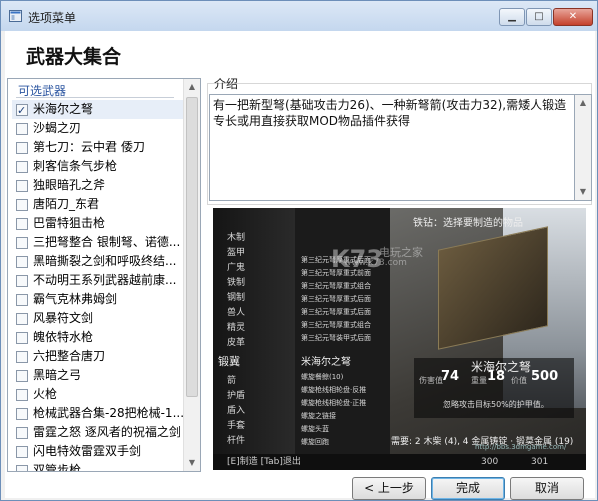 This screenshot has height=501, width=598. What do you see at coordinates (336, 260) in the screenshot?
I see `preview-mid-item-0: 第三纪元弩厚重式后面` at bounding box center [336, 260].